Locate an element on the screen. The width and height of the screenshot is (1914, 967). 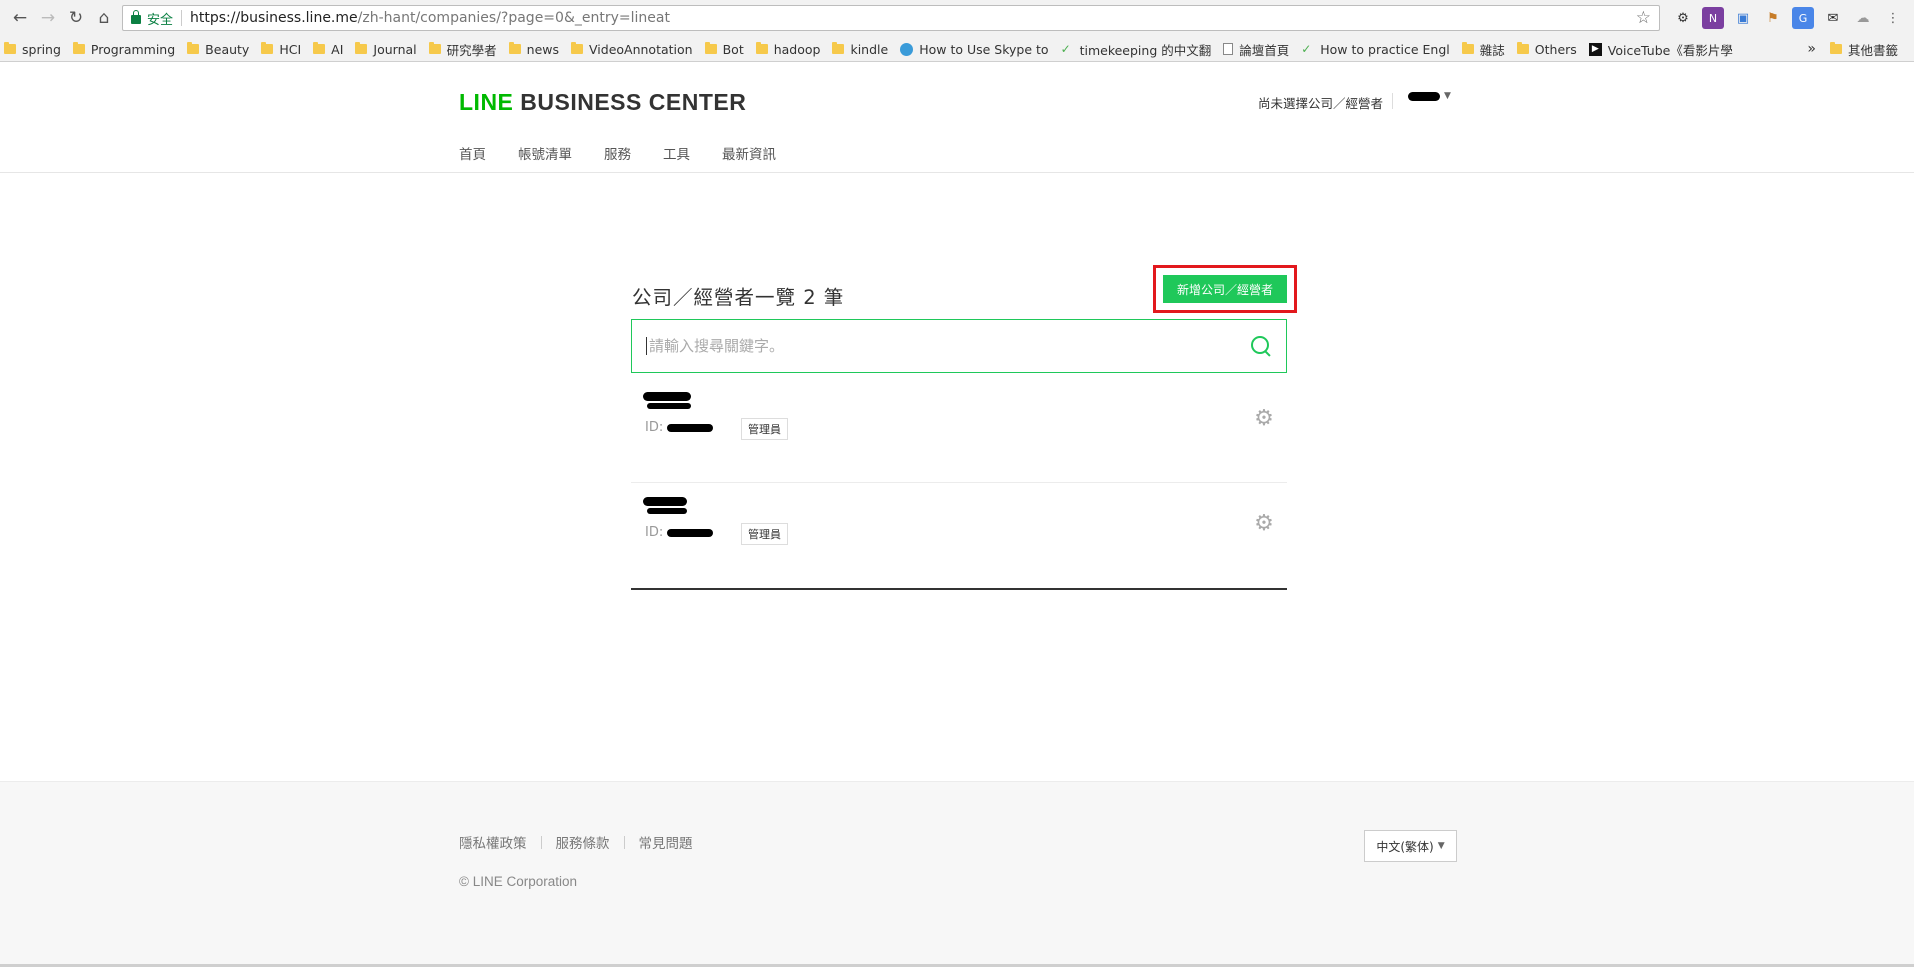
id-label: ID: is located at coordinates (654, 532).